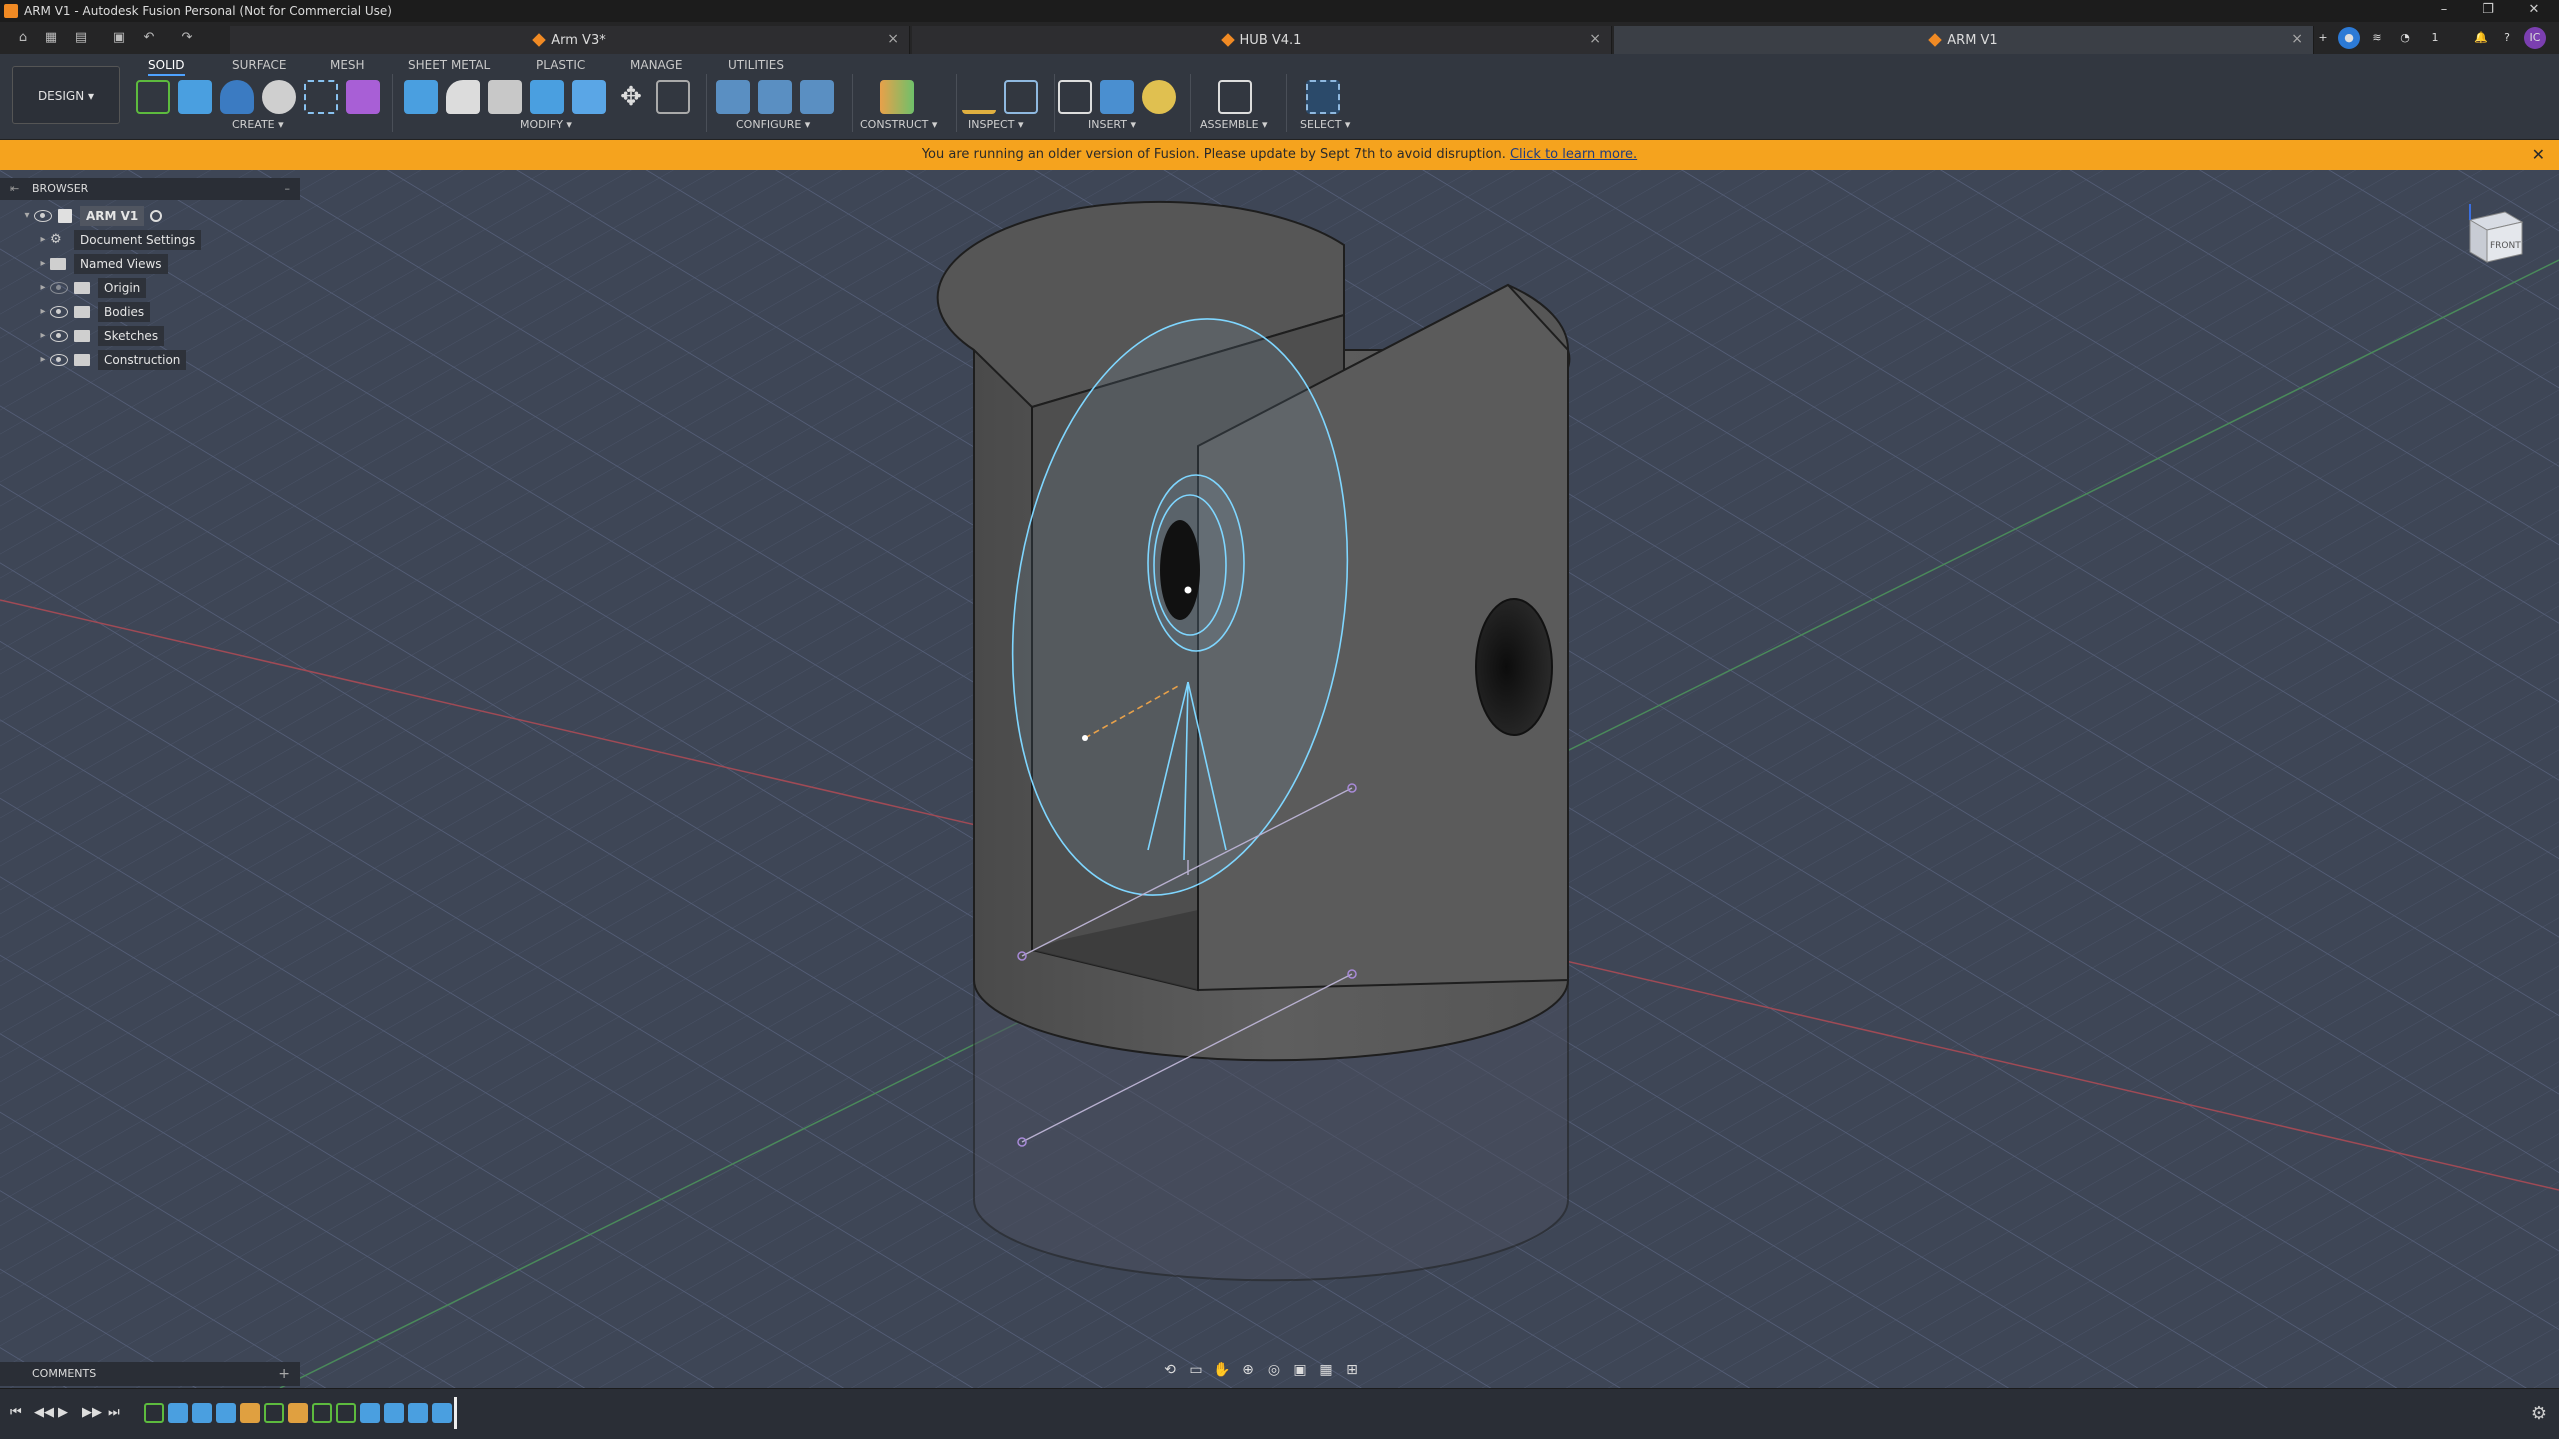  I want to click on create-form-icon, so click(363, 97).